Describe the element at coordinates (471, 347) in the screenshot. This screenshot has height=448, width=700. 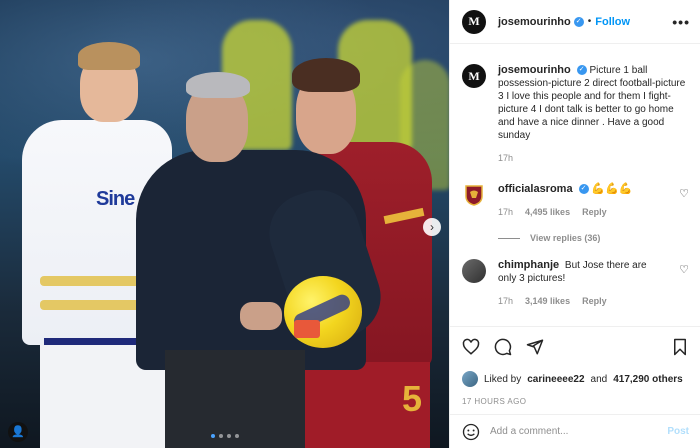
I see `heart-icon` at that location.